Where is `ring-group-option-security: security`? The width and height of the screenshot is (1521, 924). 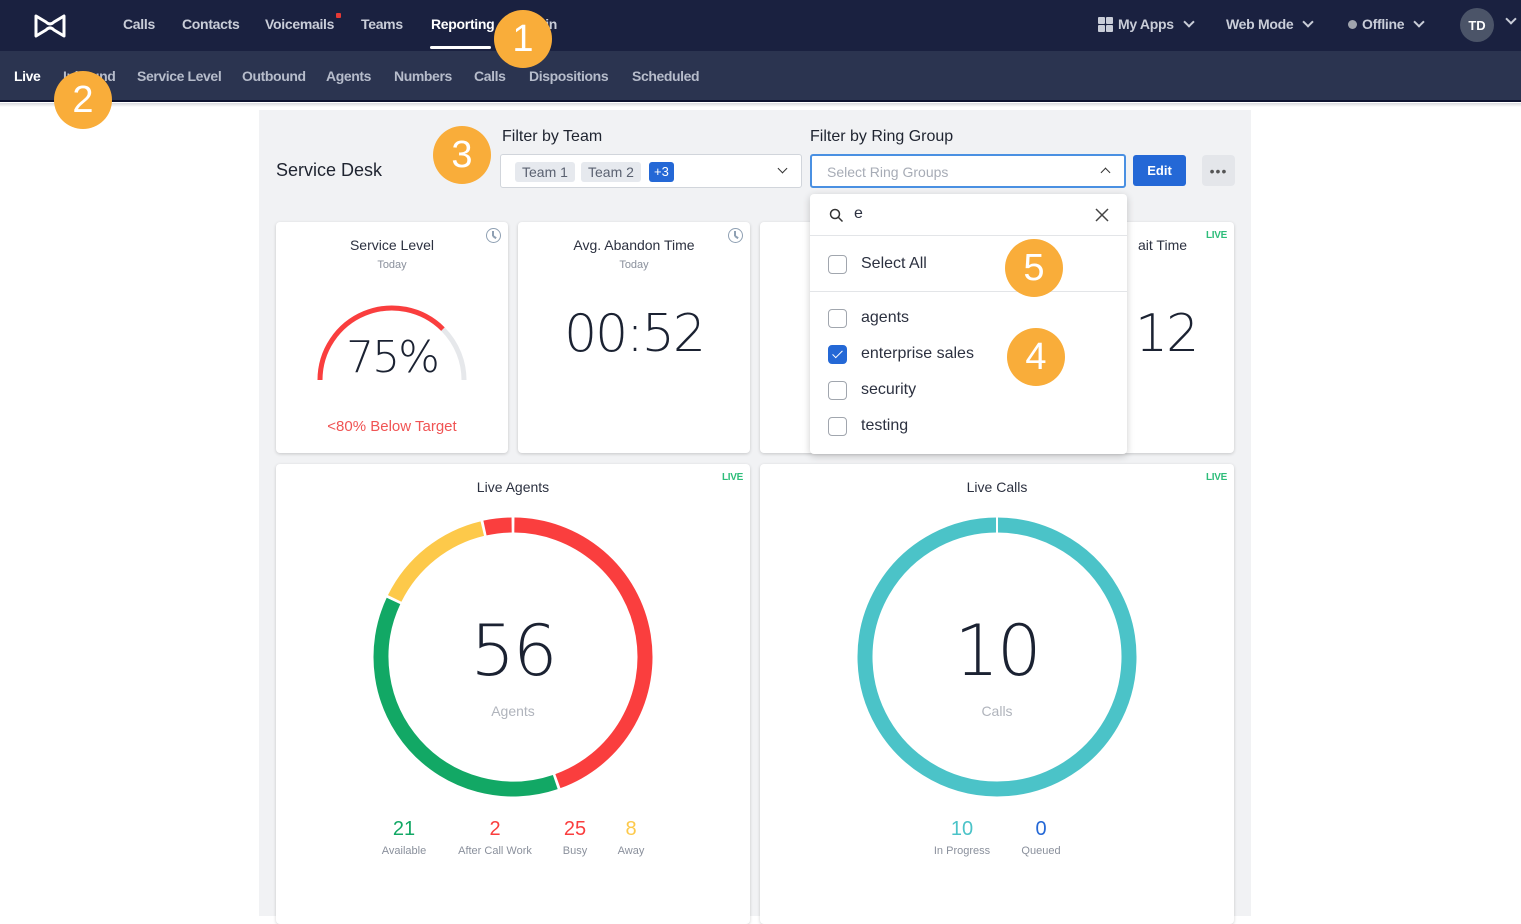
ring-group-option-security: security is located at coordinates (872, 390).